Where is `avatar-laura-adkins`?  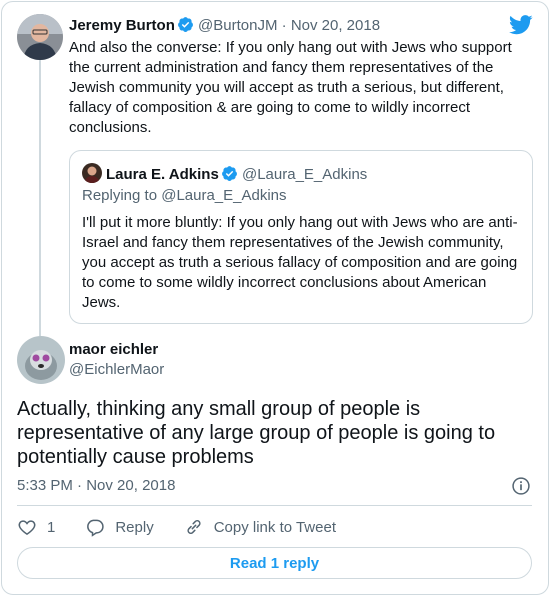
avatar-laura-adkins is located at coordinates (92, 173).